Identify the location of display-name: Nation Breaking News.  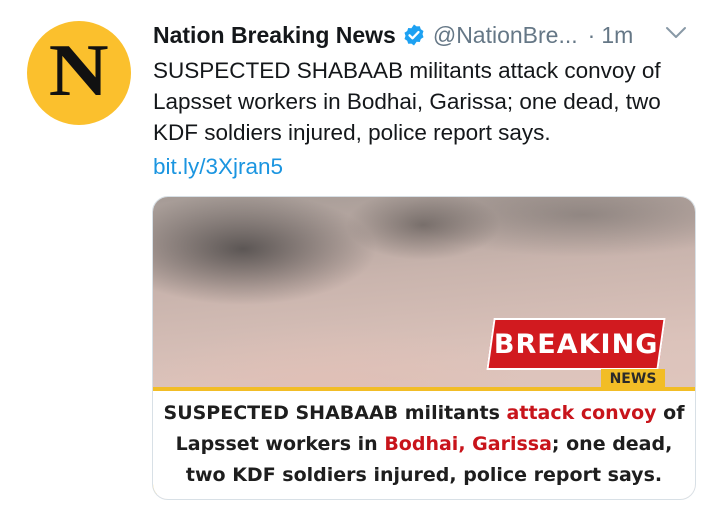
(274, 35).